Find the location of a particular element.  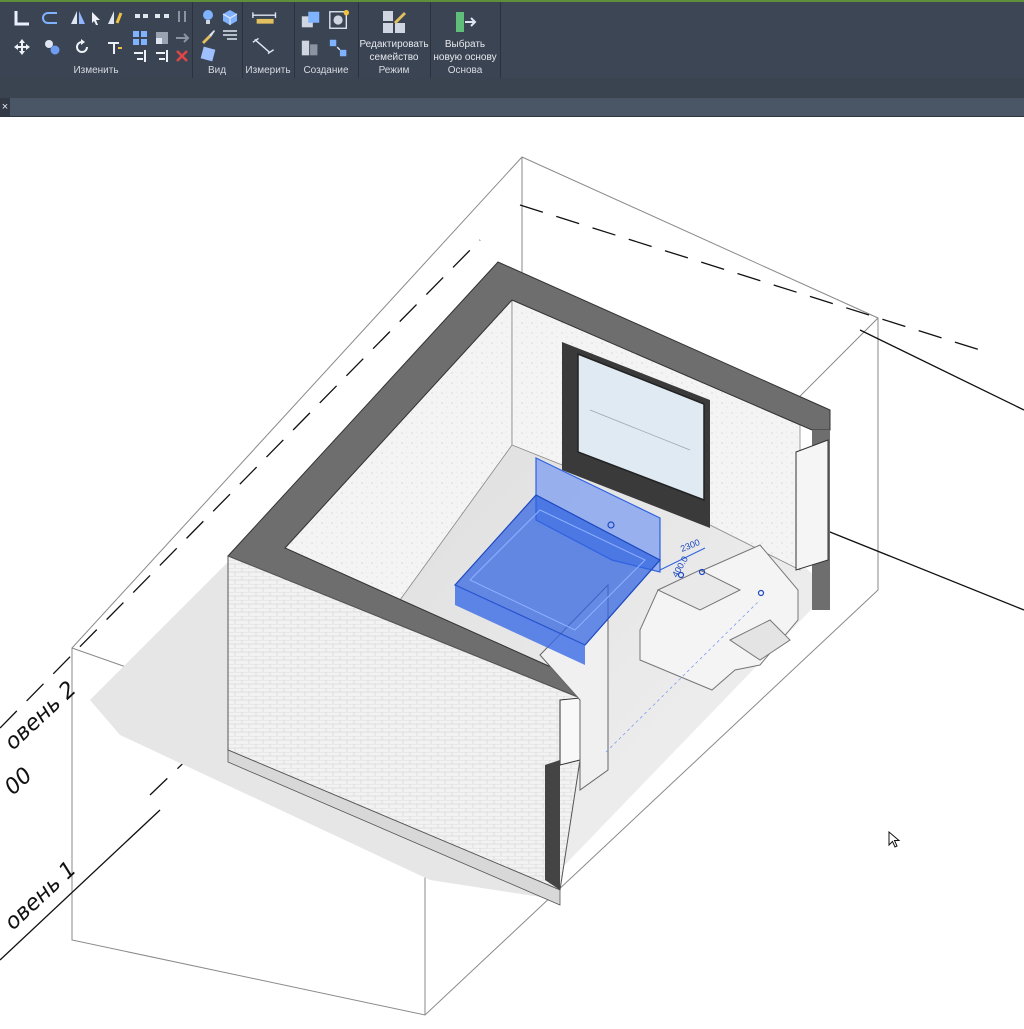

thin-lines-icon is located at coordinates (230, 36).